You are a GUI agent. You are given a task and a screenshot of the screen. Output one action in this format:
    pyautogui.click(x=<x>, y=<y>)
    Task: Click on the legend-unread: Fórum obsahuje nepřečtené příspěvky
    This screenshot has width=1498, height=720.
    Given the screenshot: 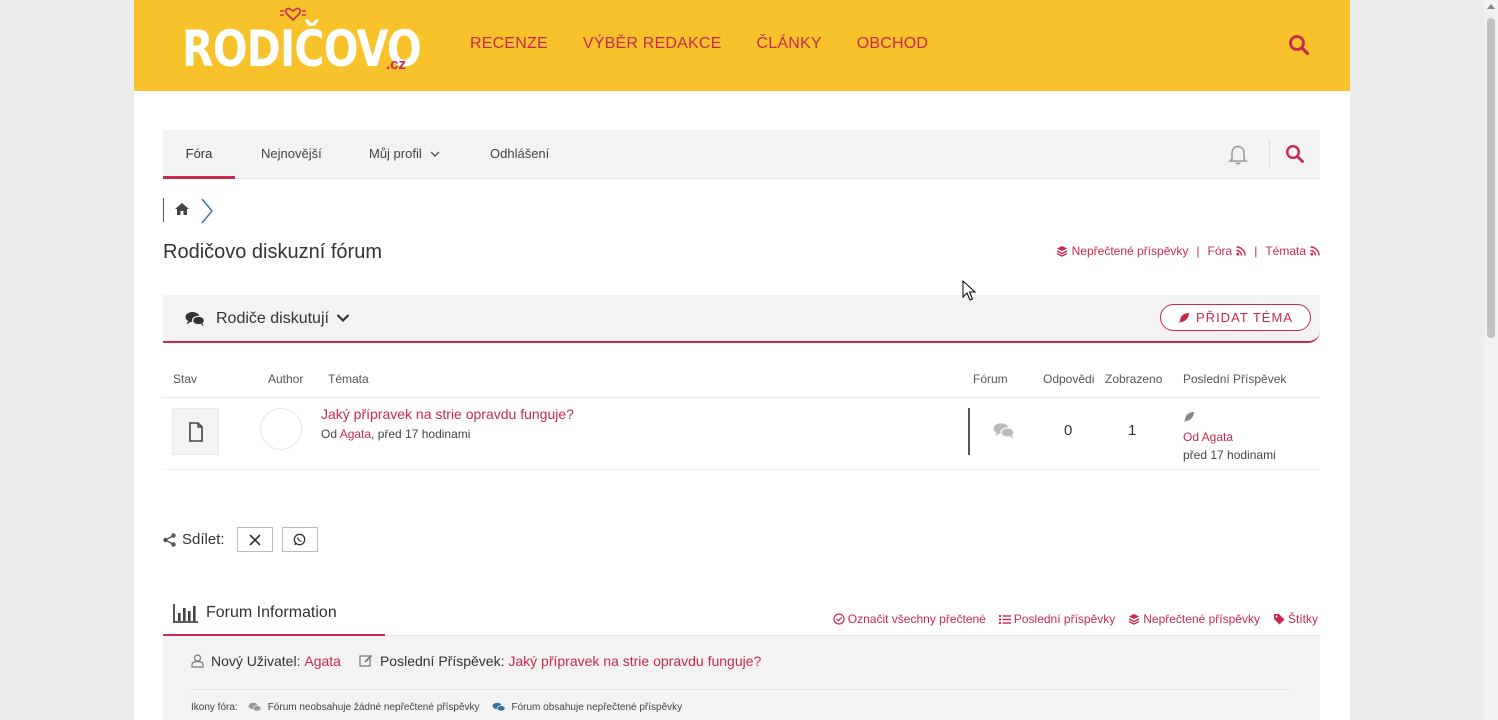 What is the action you would take?
    pyautogui.click(x=597, y=707)
    